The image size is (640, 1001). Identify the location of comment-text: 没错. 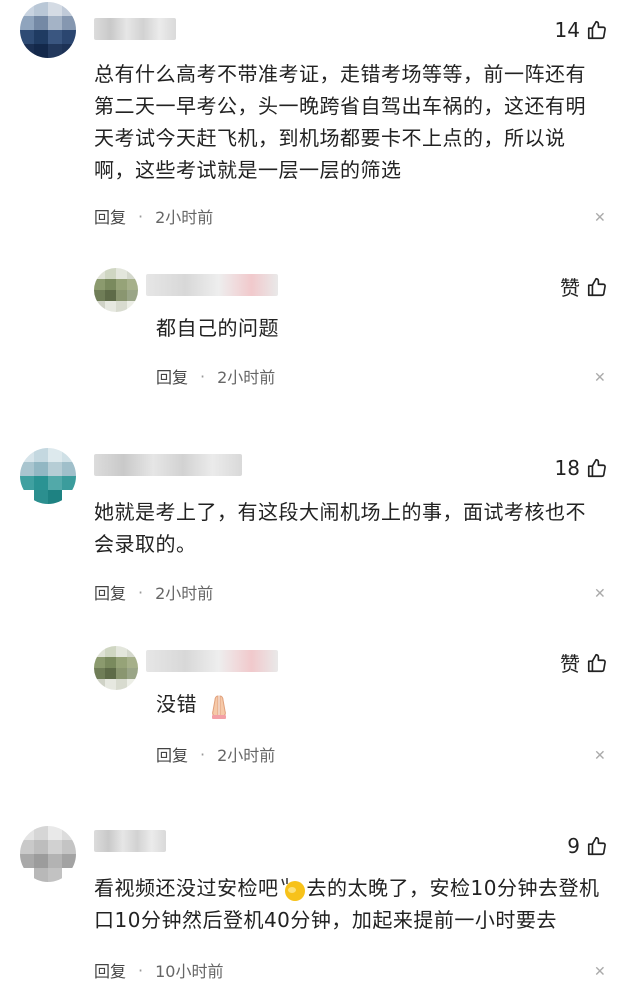
(376, 704).